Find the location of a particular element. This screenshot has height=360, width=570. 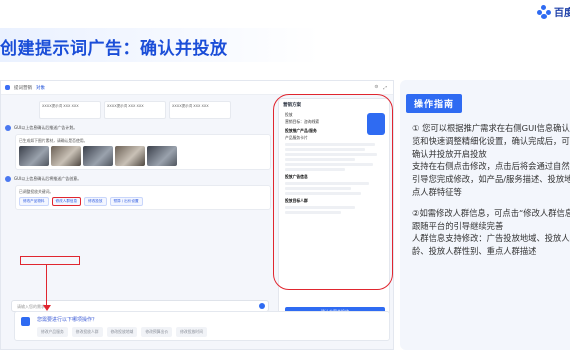

expand-icon: ⤢ is located at coordinates (385, 88).